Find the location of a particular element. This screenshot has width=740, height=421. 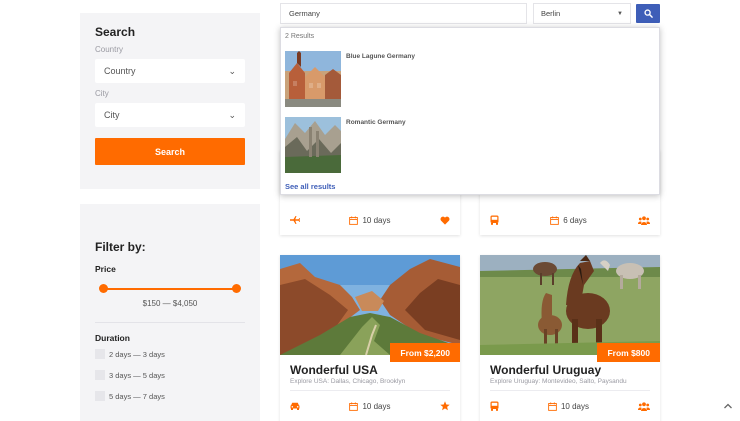

price-label: Price is located at coordinates (105, 269).